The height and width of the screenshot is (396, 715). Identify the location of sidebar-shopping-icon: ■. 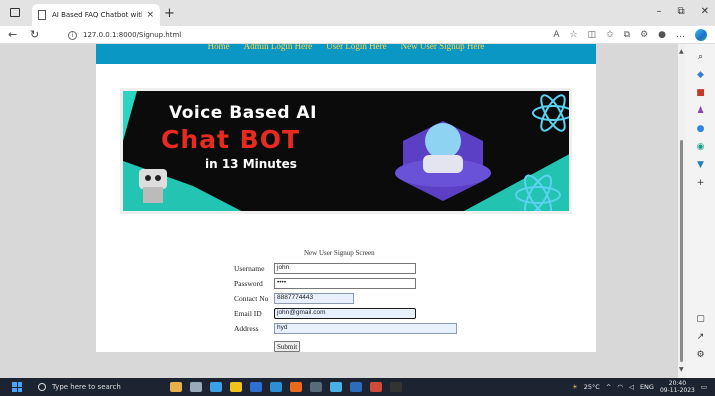
(701, 93).